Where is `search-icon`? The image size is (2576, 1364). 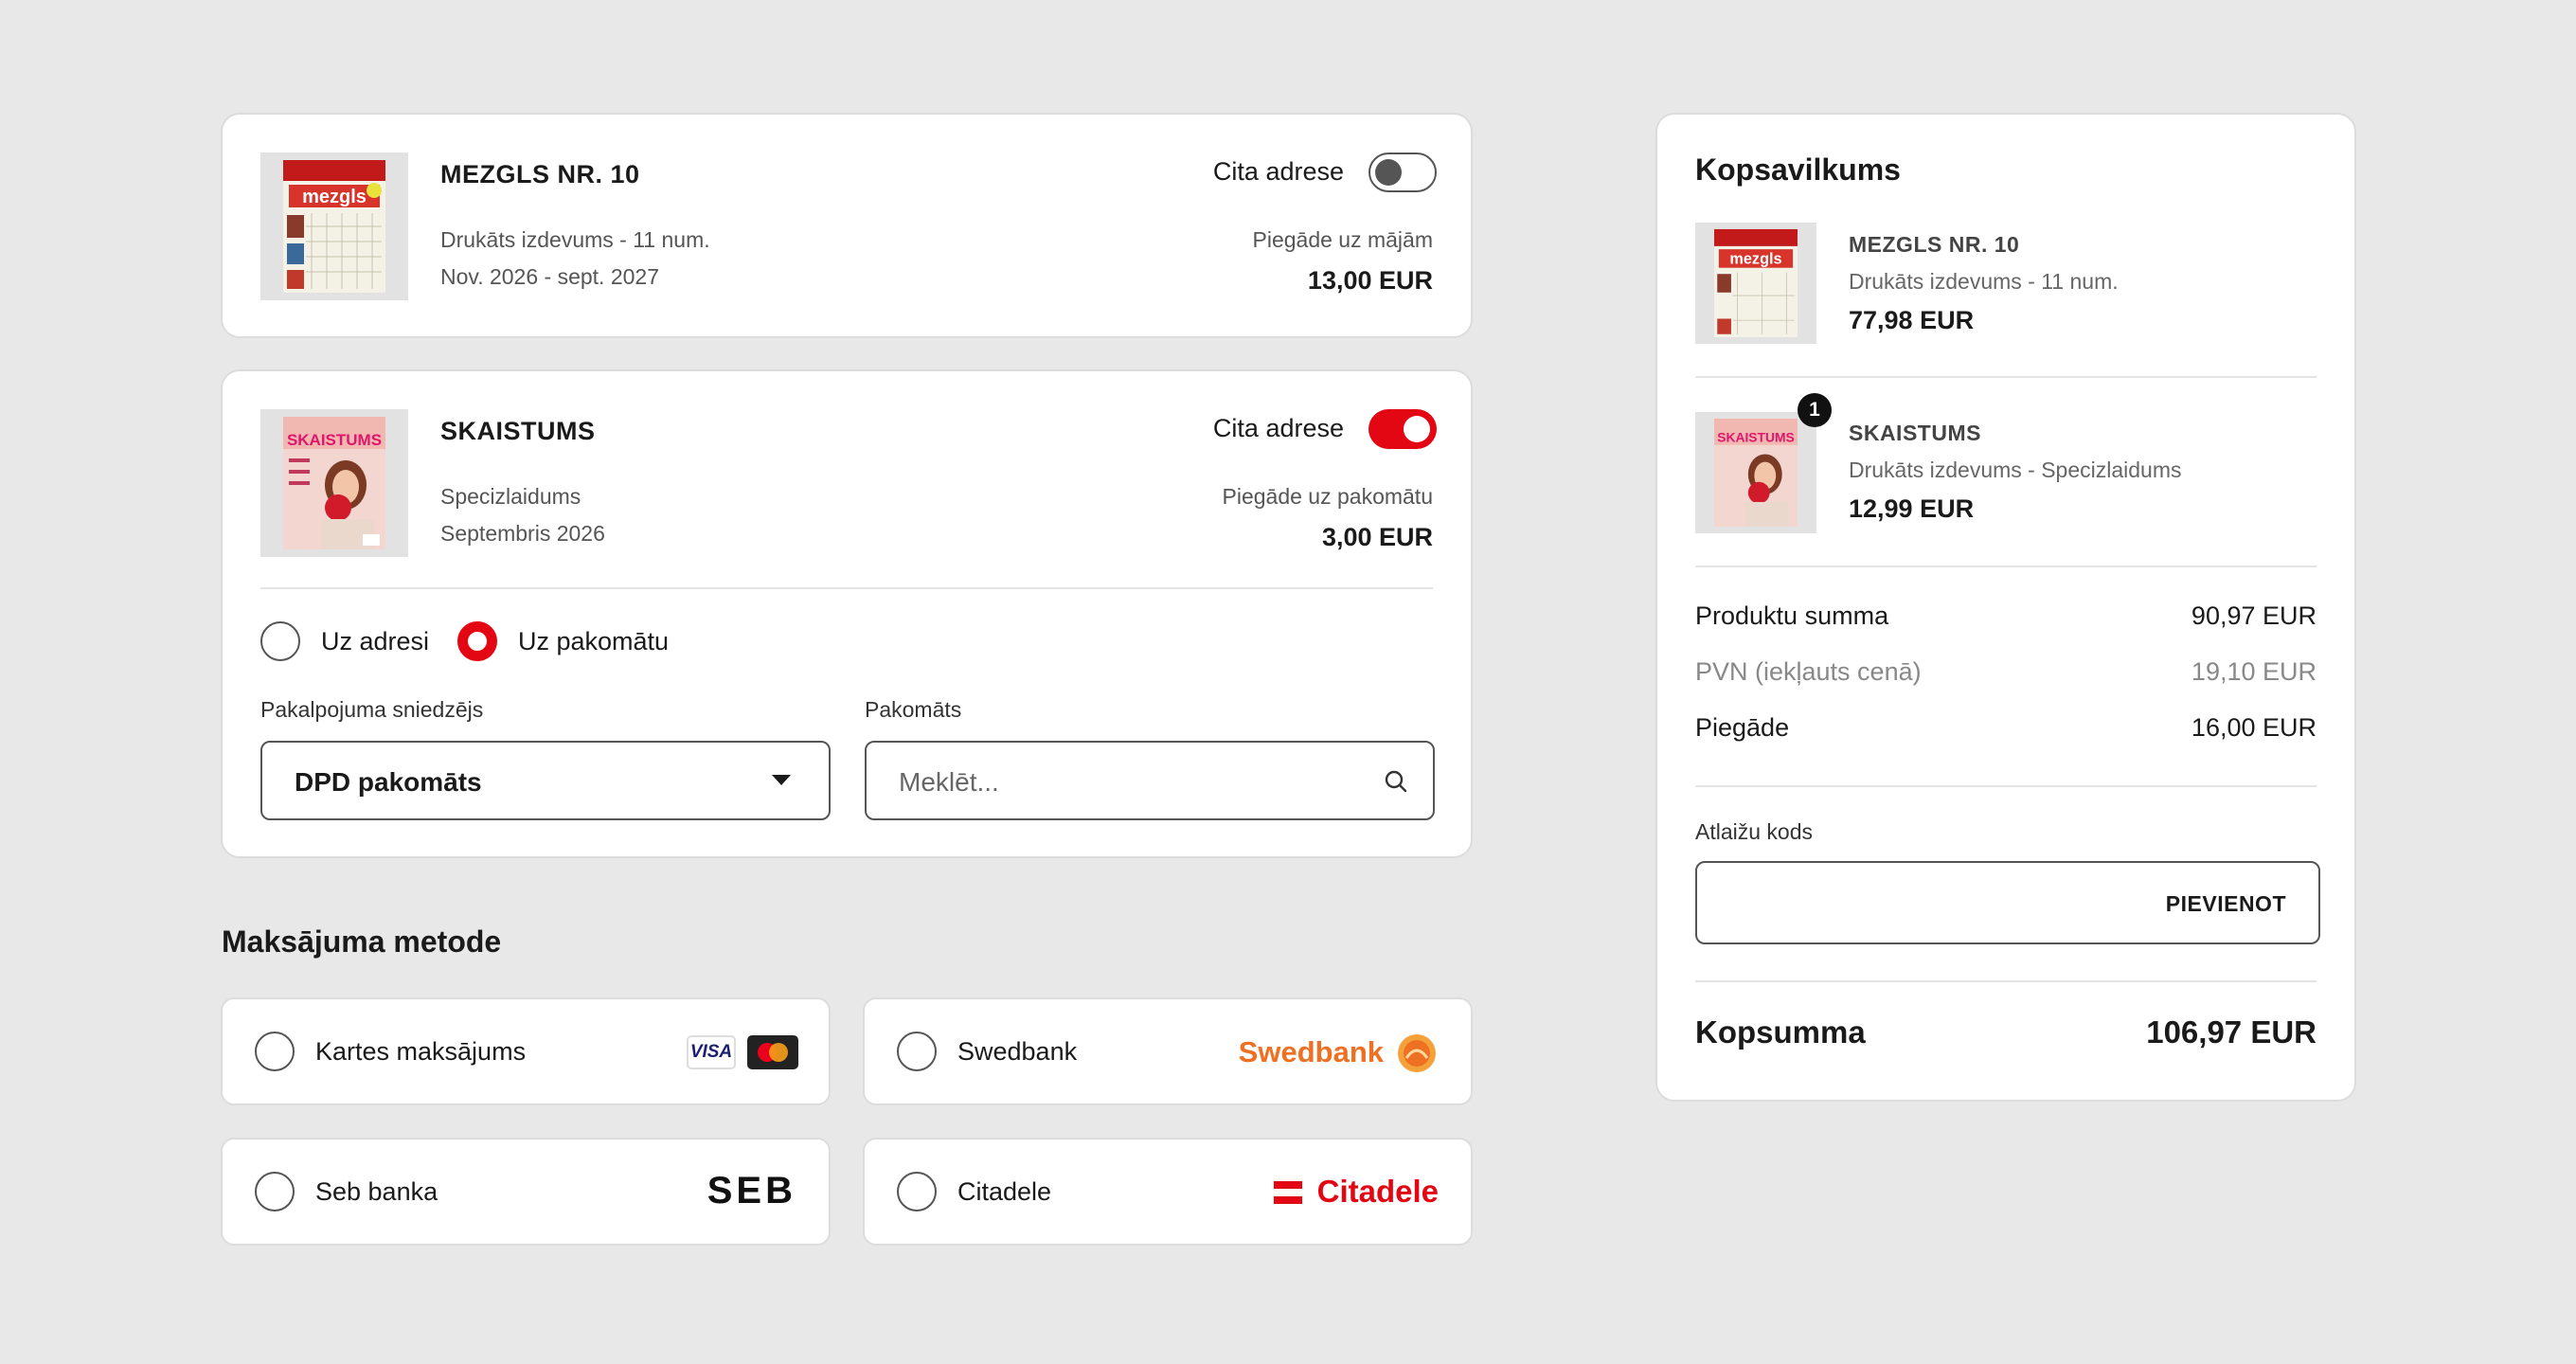 search-icon is located at coordinates (1396, 781).